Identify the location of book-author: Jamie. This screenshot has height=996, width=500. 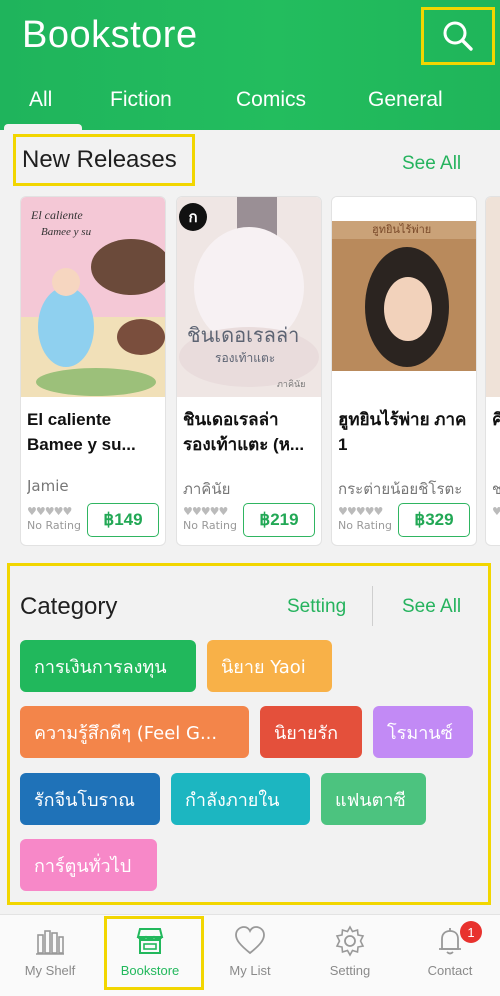
(48, 486).